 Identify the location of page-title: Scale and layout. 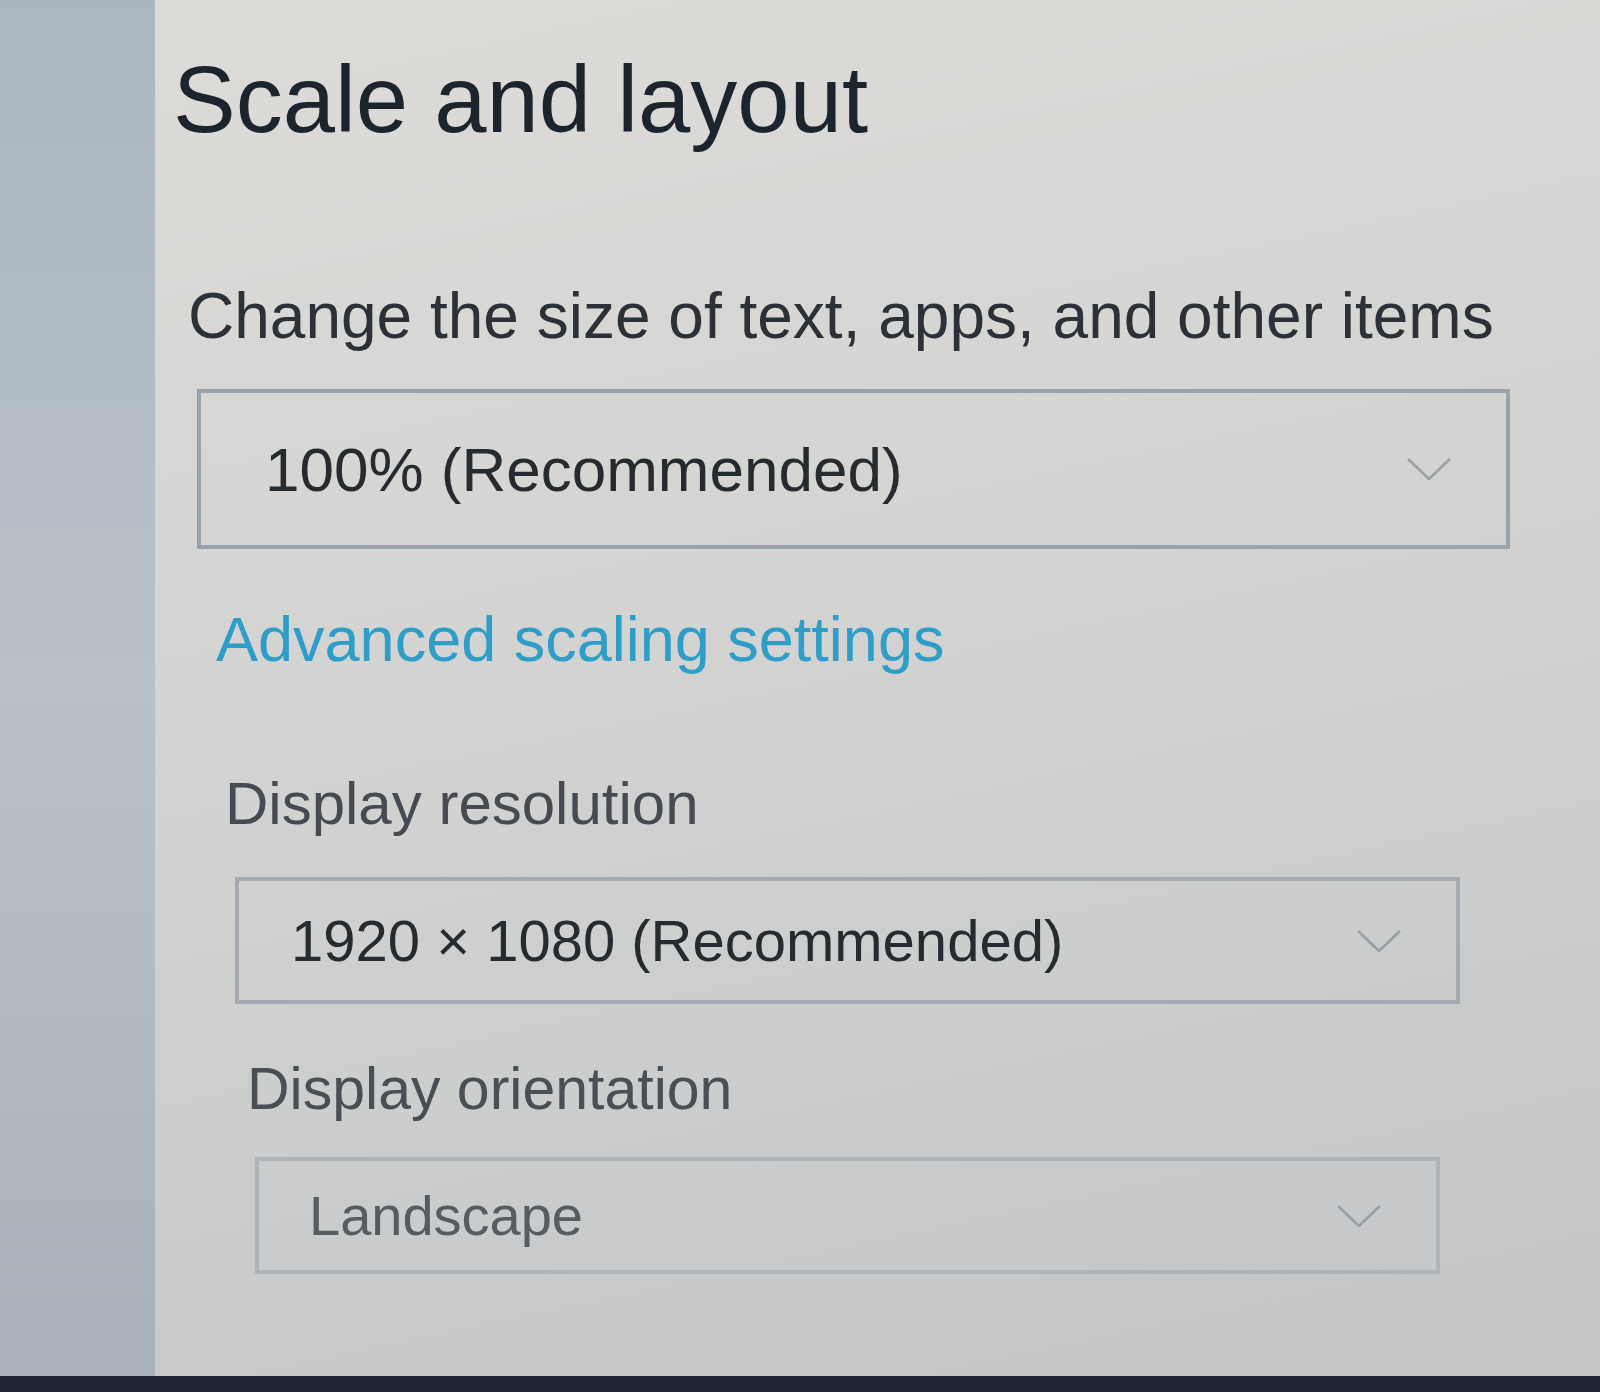
(521, 100).